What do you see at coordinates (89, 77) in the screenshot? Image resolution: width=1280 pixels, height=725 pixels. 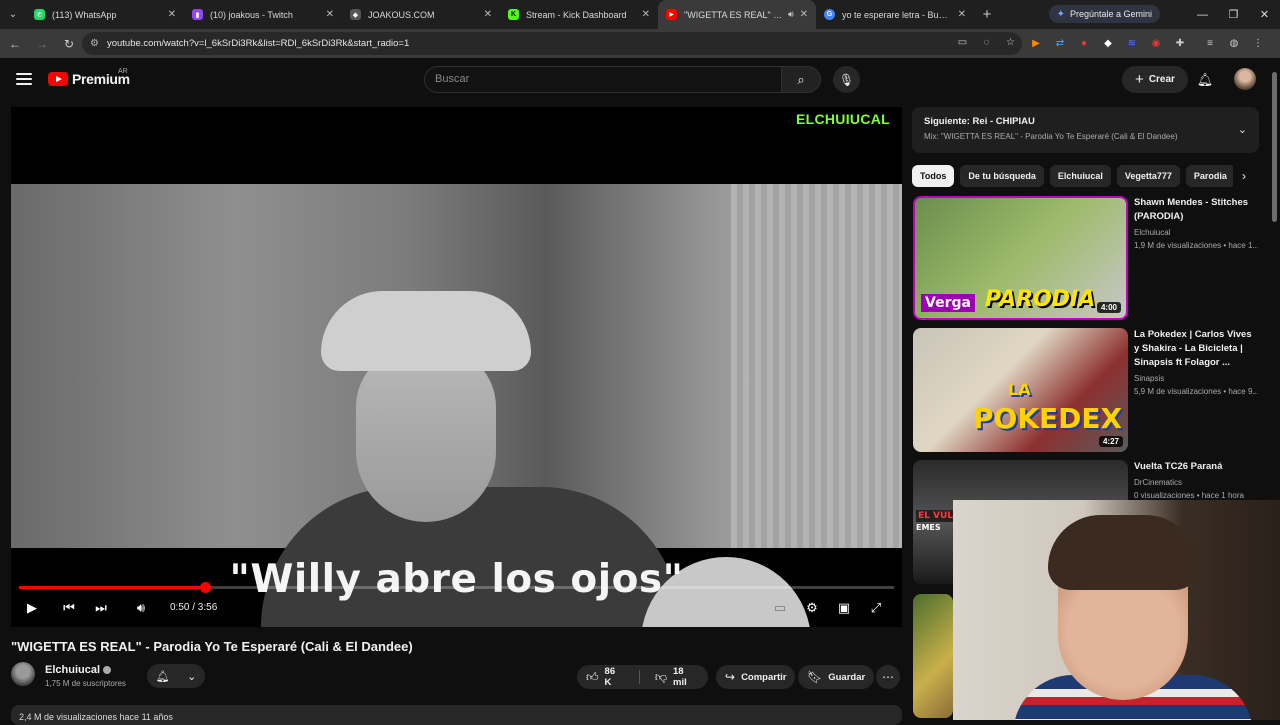 I see `youtube-premium-logo: Premium AR` at bounding box center [89, 77].